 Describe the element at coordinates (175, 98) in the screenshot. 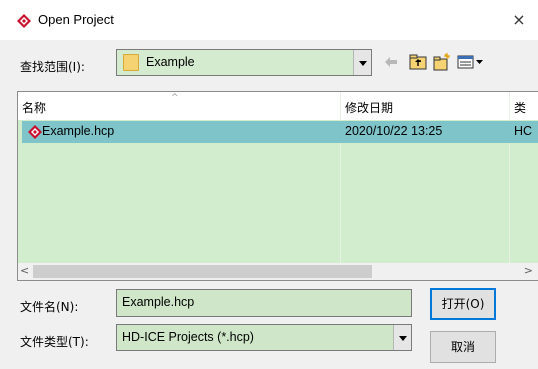

I see `sort-ascending-icon: ^` at that location.